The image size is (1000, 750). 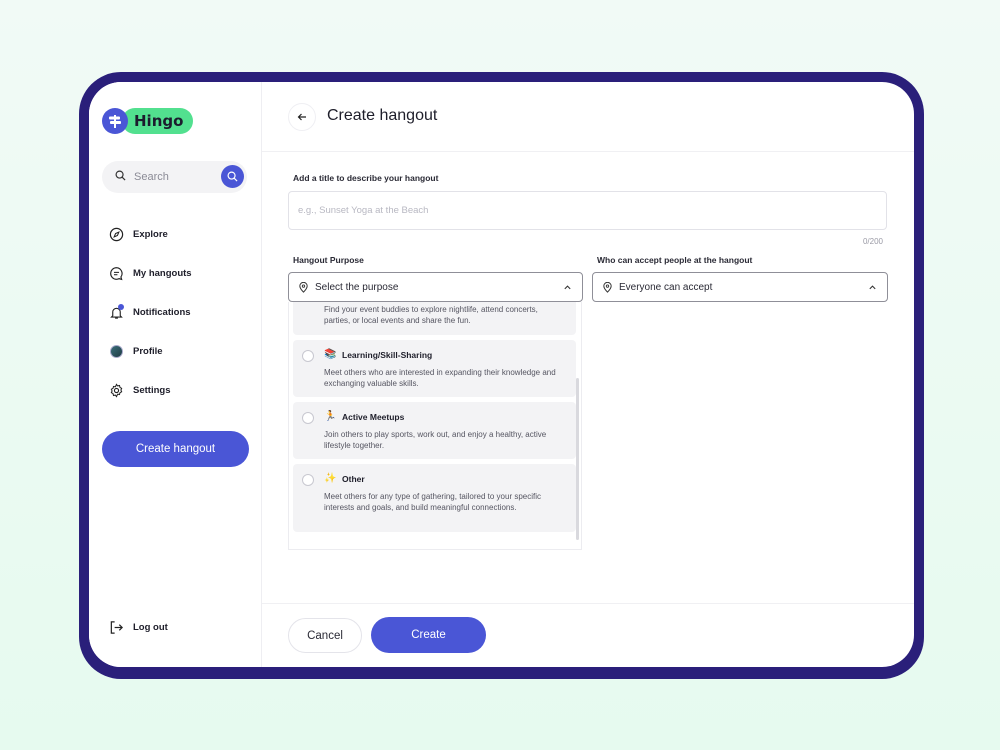 I want to click on books-icon: 📚, so click(x=330, y=354).